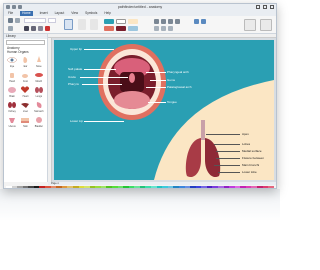  I want to click on label-upper-lip: Upper lip, so click(76, 49).